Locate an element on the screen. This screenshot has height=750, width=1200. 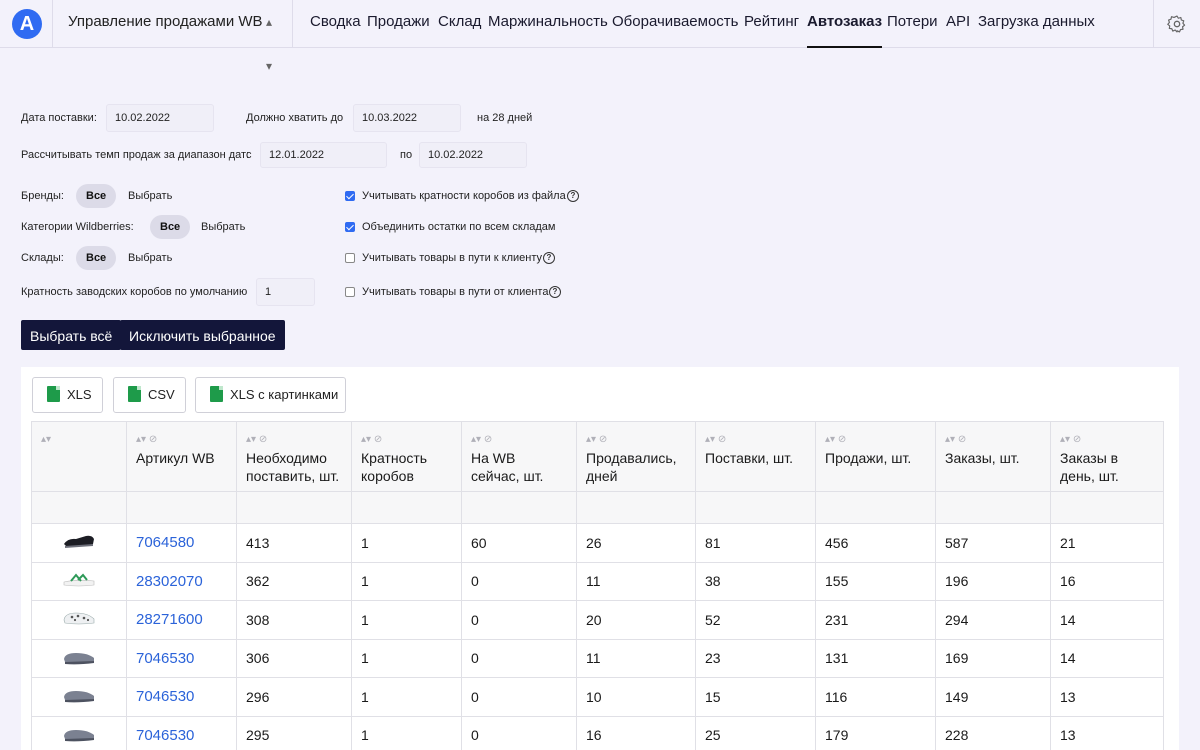
categories-all-toggle: Все is located at coordinates (170, 227).